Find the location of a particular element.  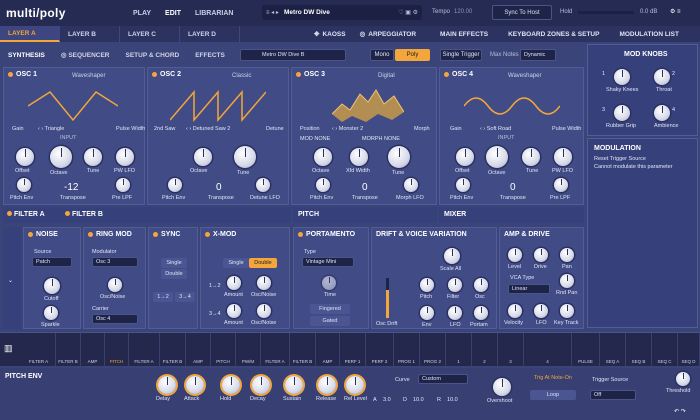

osc-1-title: OSC 1 is located at coordinates (22, 74).